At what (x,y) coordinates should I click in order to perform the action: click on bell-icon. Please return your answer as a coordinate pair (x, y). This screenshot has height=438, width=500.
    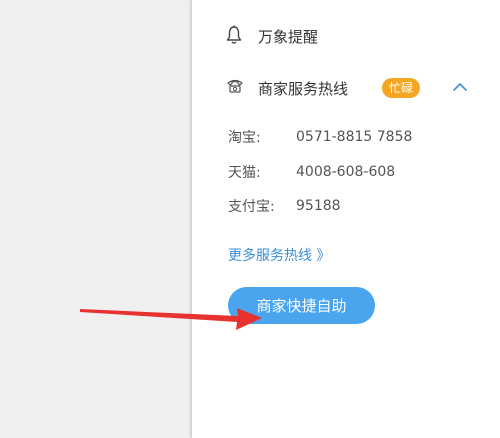
    Looking at the image, I should click on (234, 34).